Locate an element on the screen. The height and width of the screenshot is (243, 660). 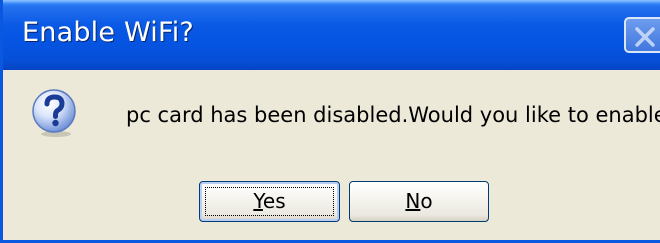
yes-mnemonic: Y is located at coordinates (258, 201).